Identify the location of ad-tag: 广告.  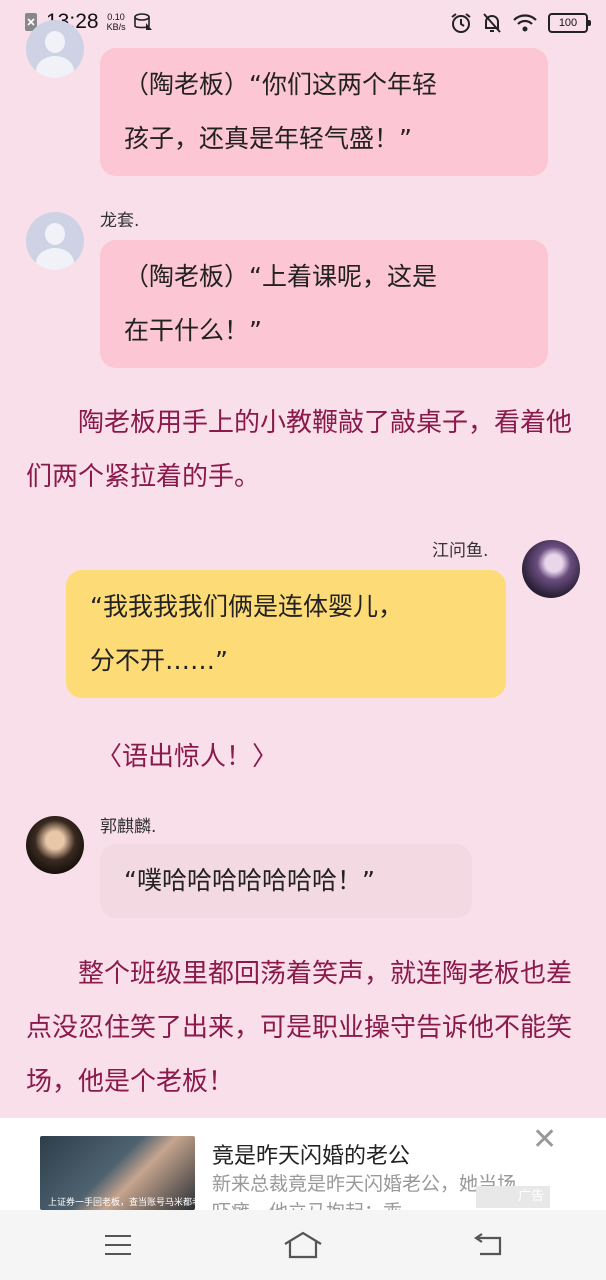
(513, 1197).